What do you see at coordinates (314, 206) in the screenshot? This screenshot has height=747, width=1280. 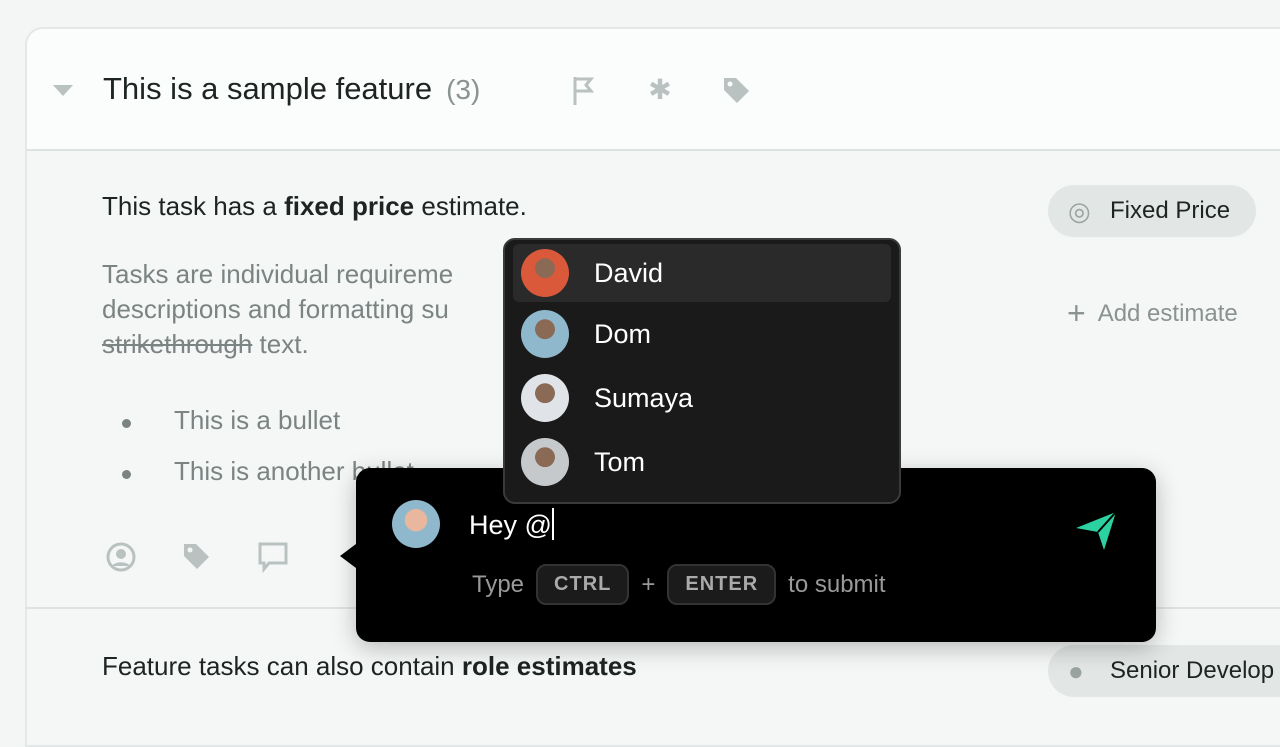 I see `task-title: This task has a fixed price estimate.` at bounding box center [314, 206].